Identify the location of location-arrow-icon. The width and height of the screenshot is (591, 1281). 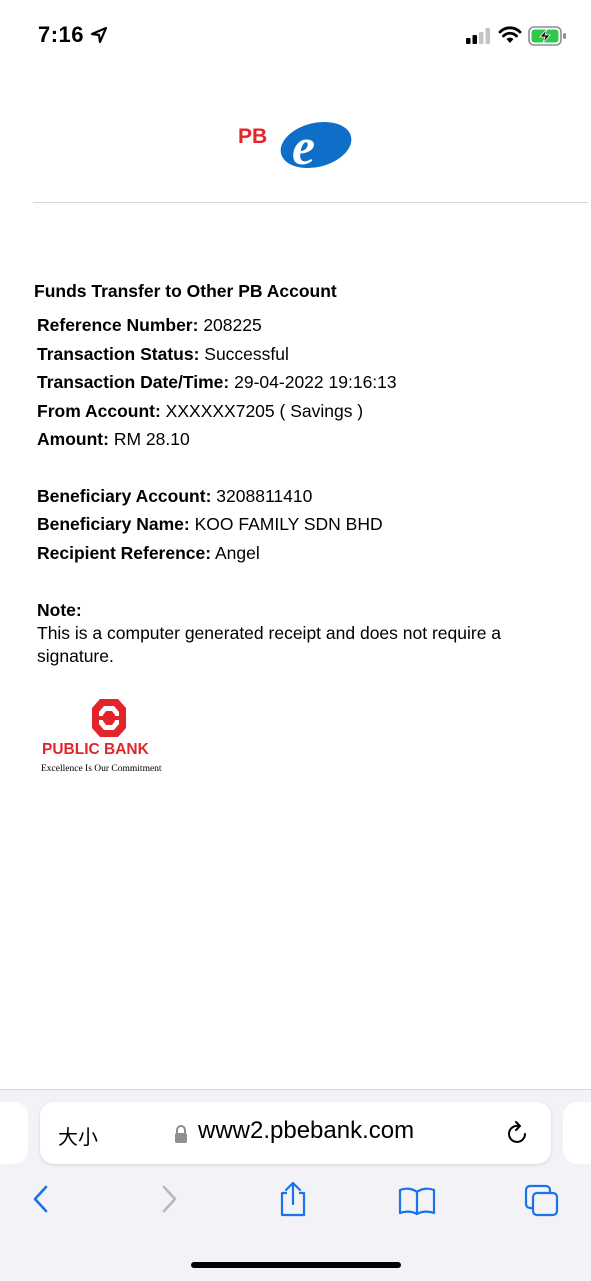
(99, 35).